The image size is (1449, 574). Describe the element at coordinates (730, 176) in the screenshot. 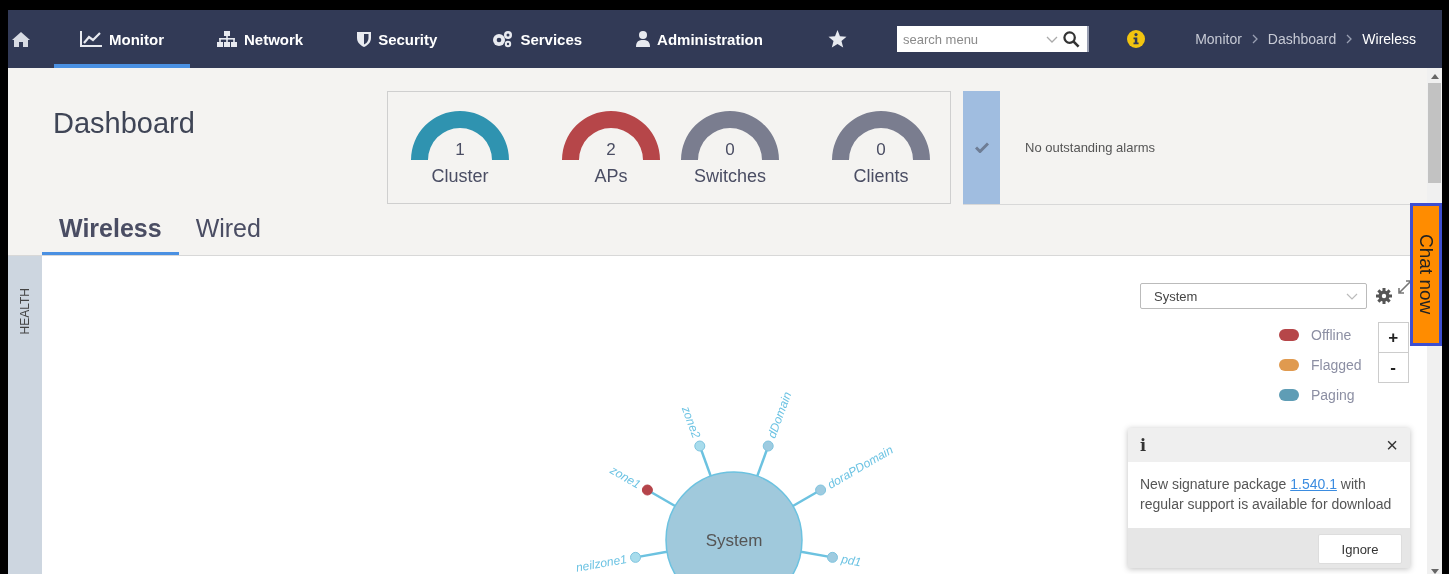

I see `gauge-label: Switches` at that location.